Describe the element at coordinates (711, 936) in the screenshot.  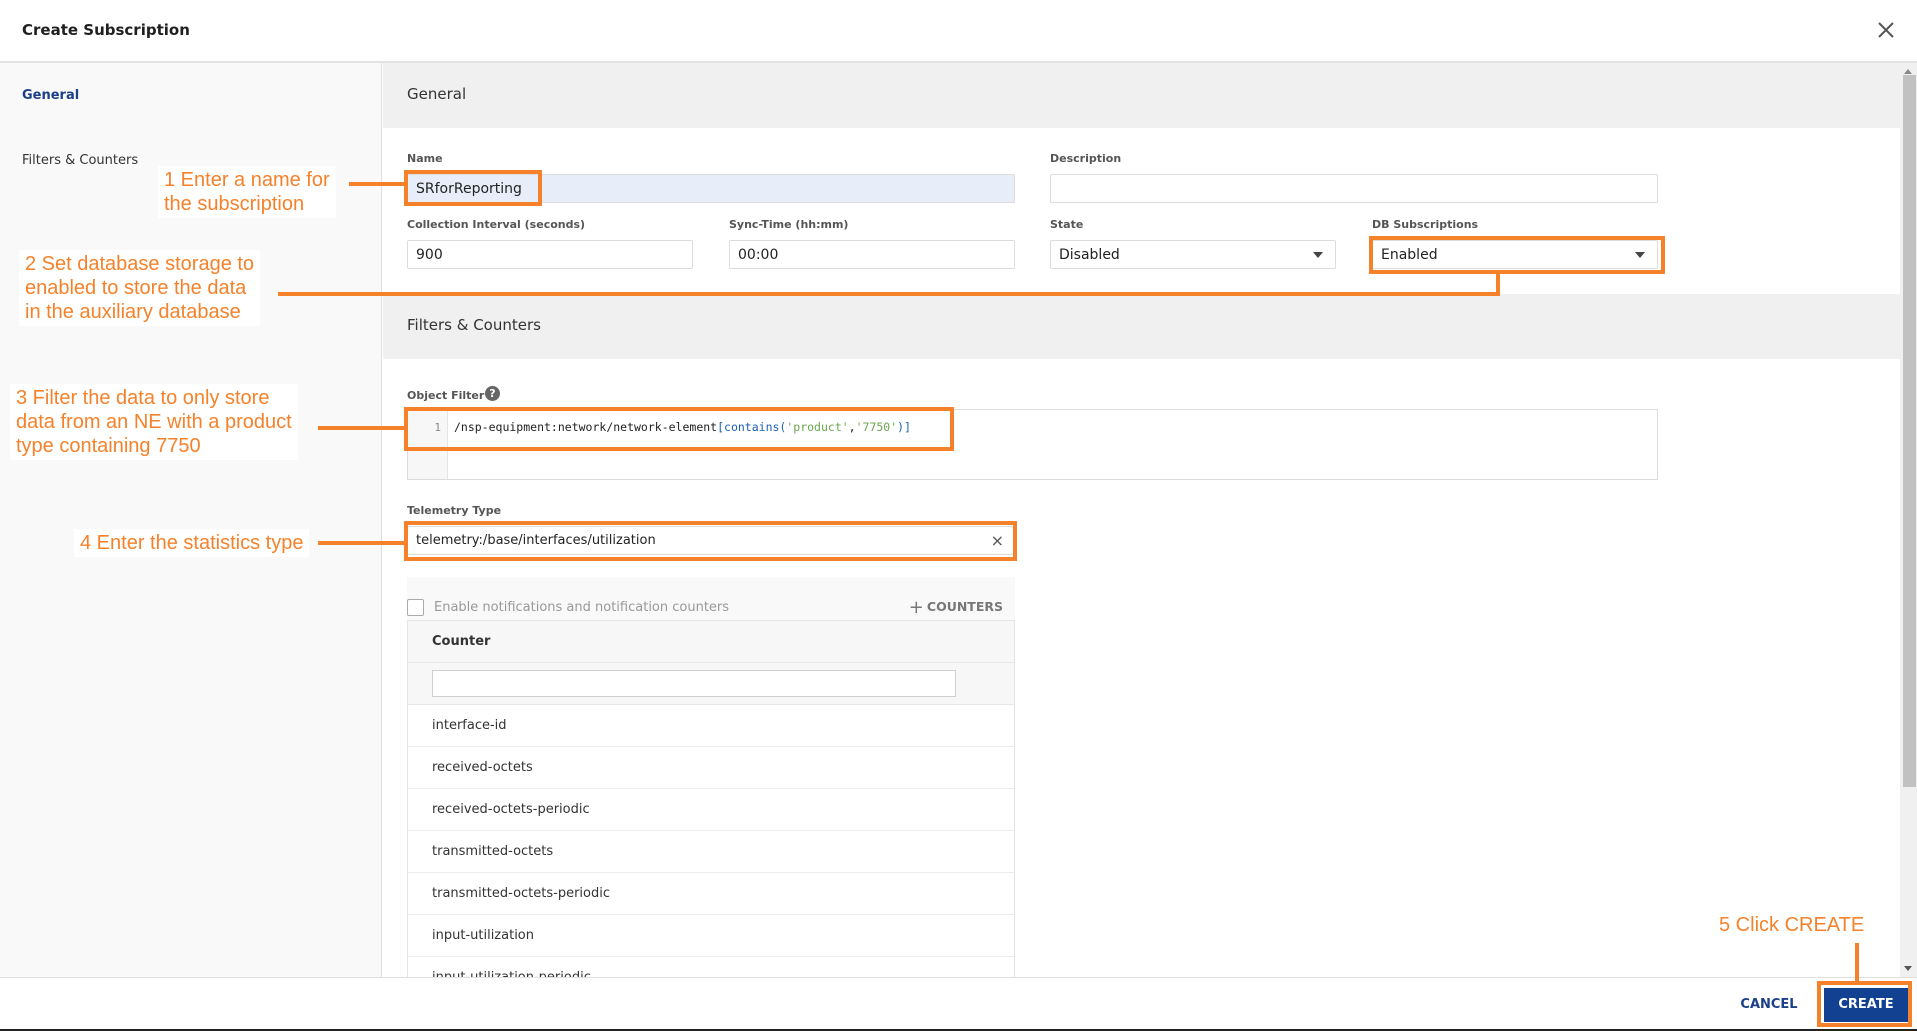
I see `table-row: input-utilization` at that location.